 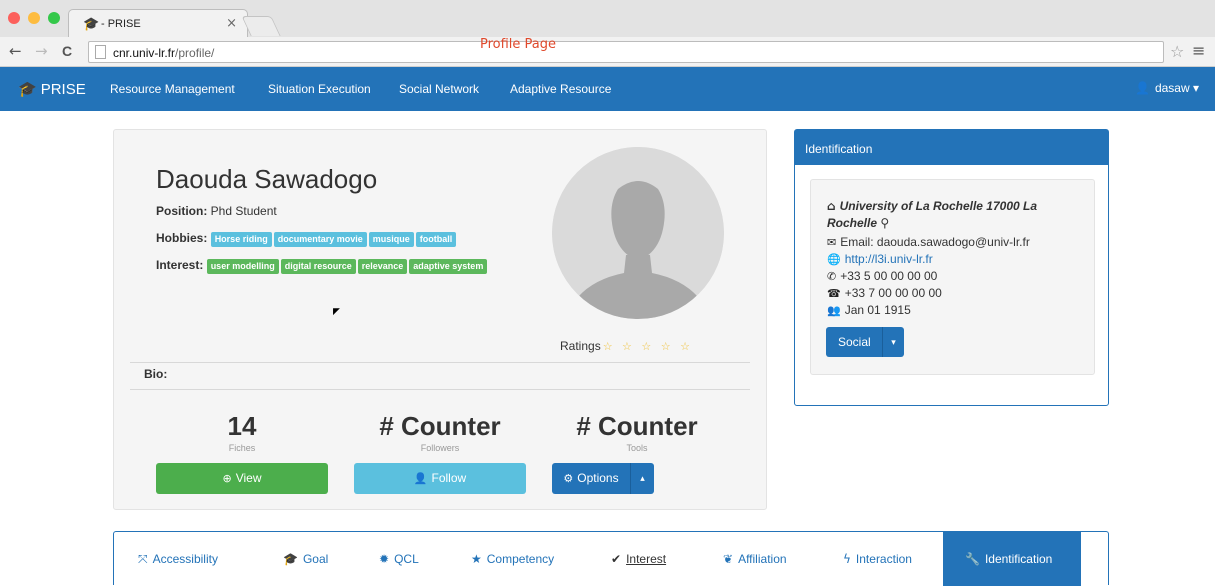 I want to click on close-window-button, so click(x=14, y=18).